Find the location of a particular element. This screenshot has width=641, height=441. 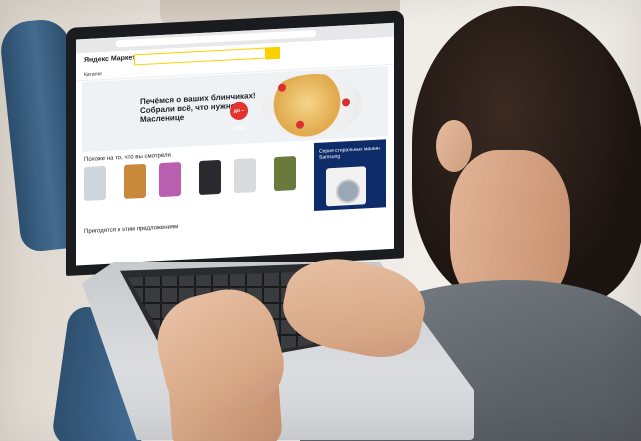

samsung-ad: Серия стиральных машин Samsung is located at coordinates (350, 175).